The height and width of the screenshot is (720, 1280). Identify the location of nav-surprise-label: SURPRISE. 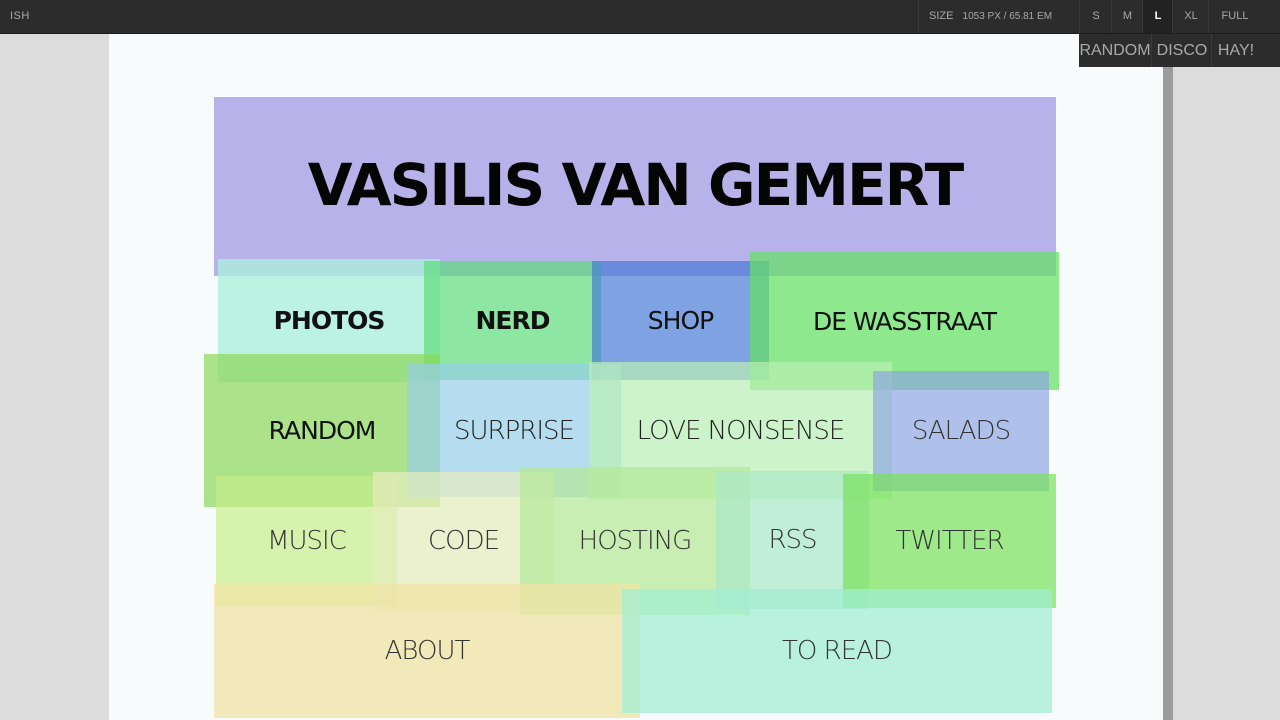
(514, 430).